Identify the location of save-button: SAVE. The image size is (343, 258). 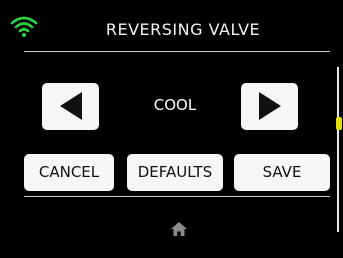
(282, 172).